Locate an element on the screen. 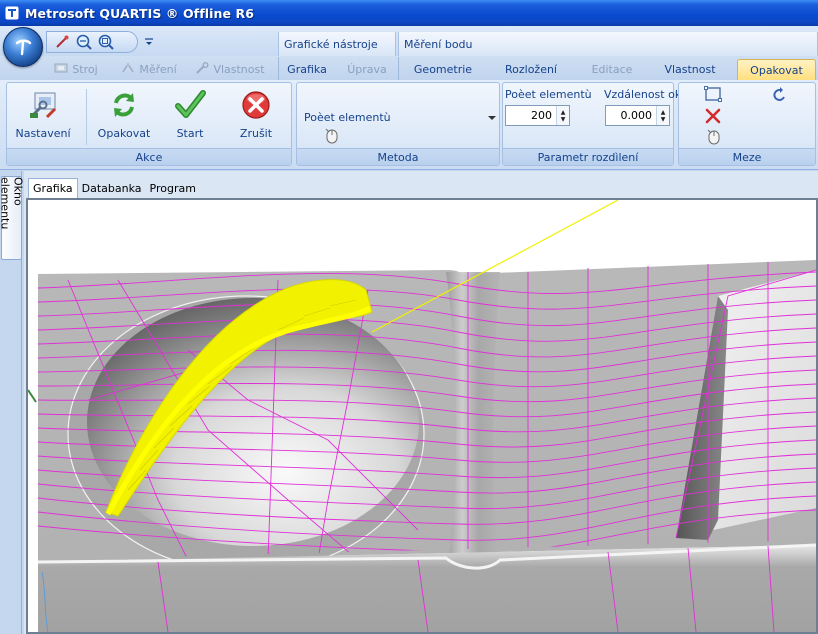  document-tabs: Grafika Databanka Program is located at coordinates (114, 188).